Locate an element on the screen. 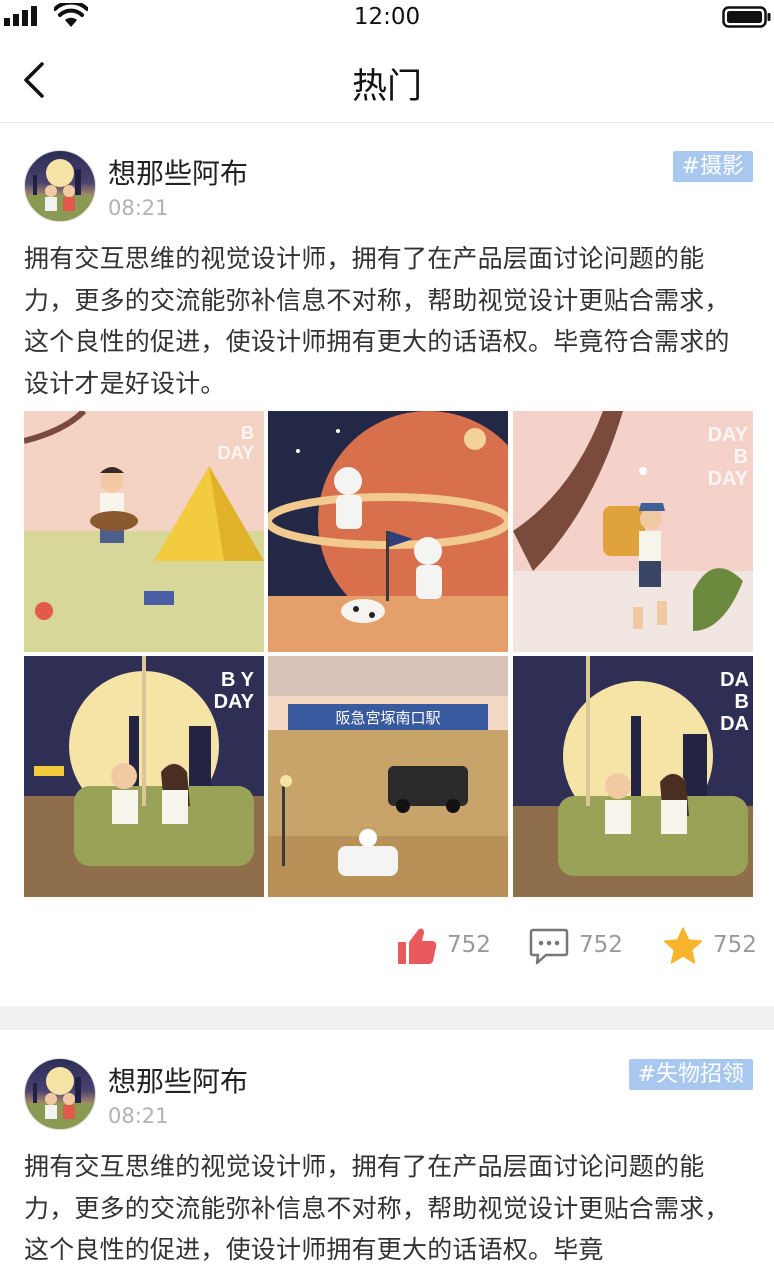 The width and height of the screenshot is (774, 1271). svg-text: 阪急宮塚南口駅 is located at coordinates (387, 718).